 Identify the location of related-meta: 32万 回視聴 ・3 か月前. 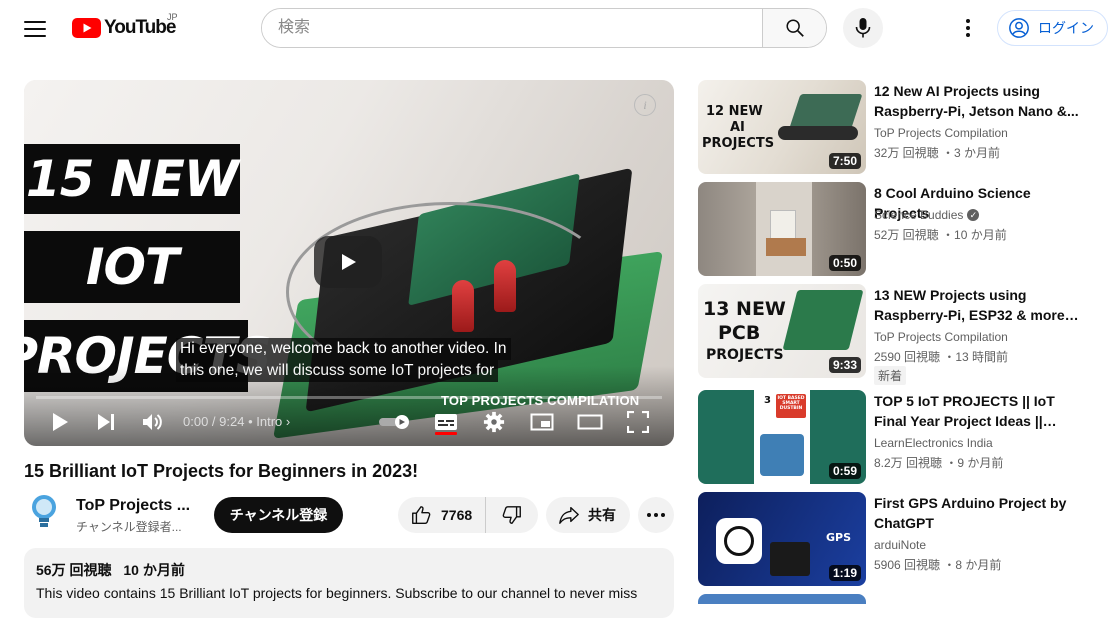
(937, 153).